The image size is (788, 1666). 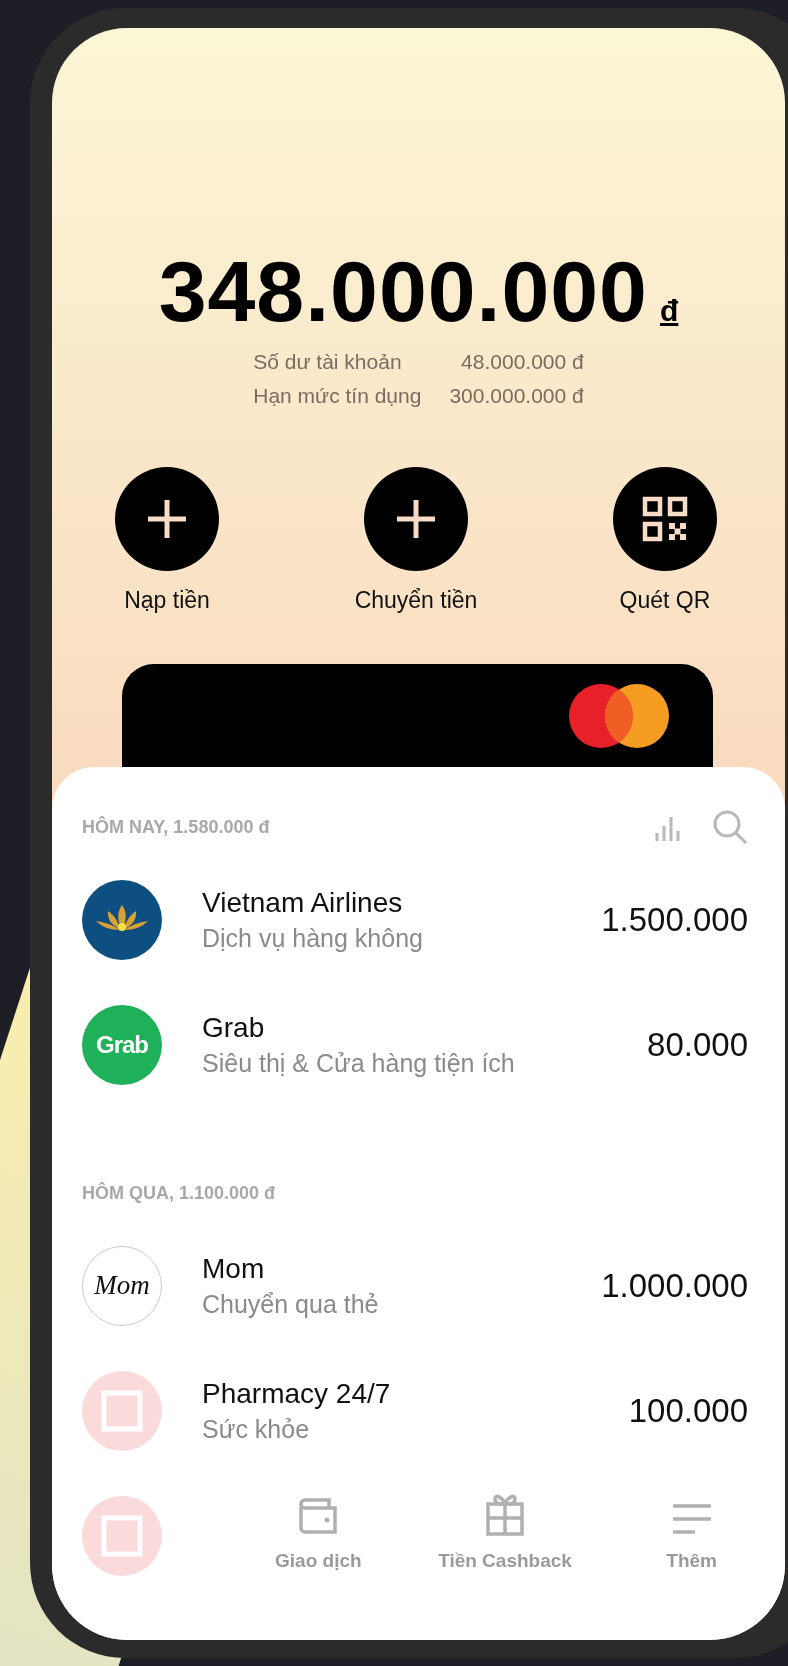 What do you see at coordinates (303, 902) in the screenshot?
I see `merchant-name: Vietnam Airlines` at bounding box center [303, 902].